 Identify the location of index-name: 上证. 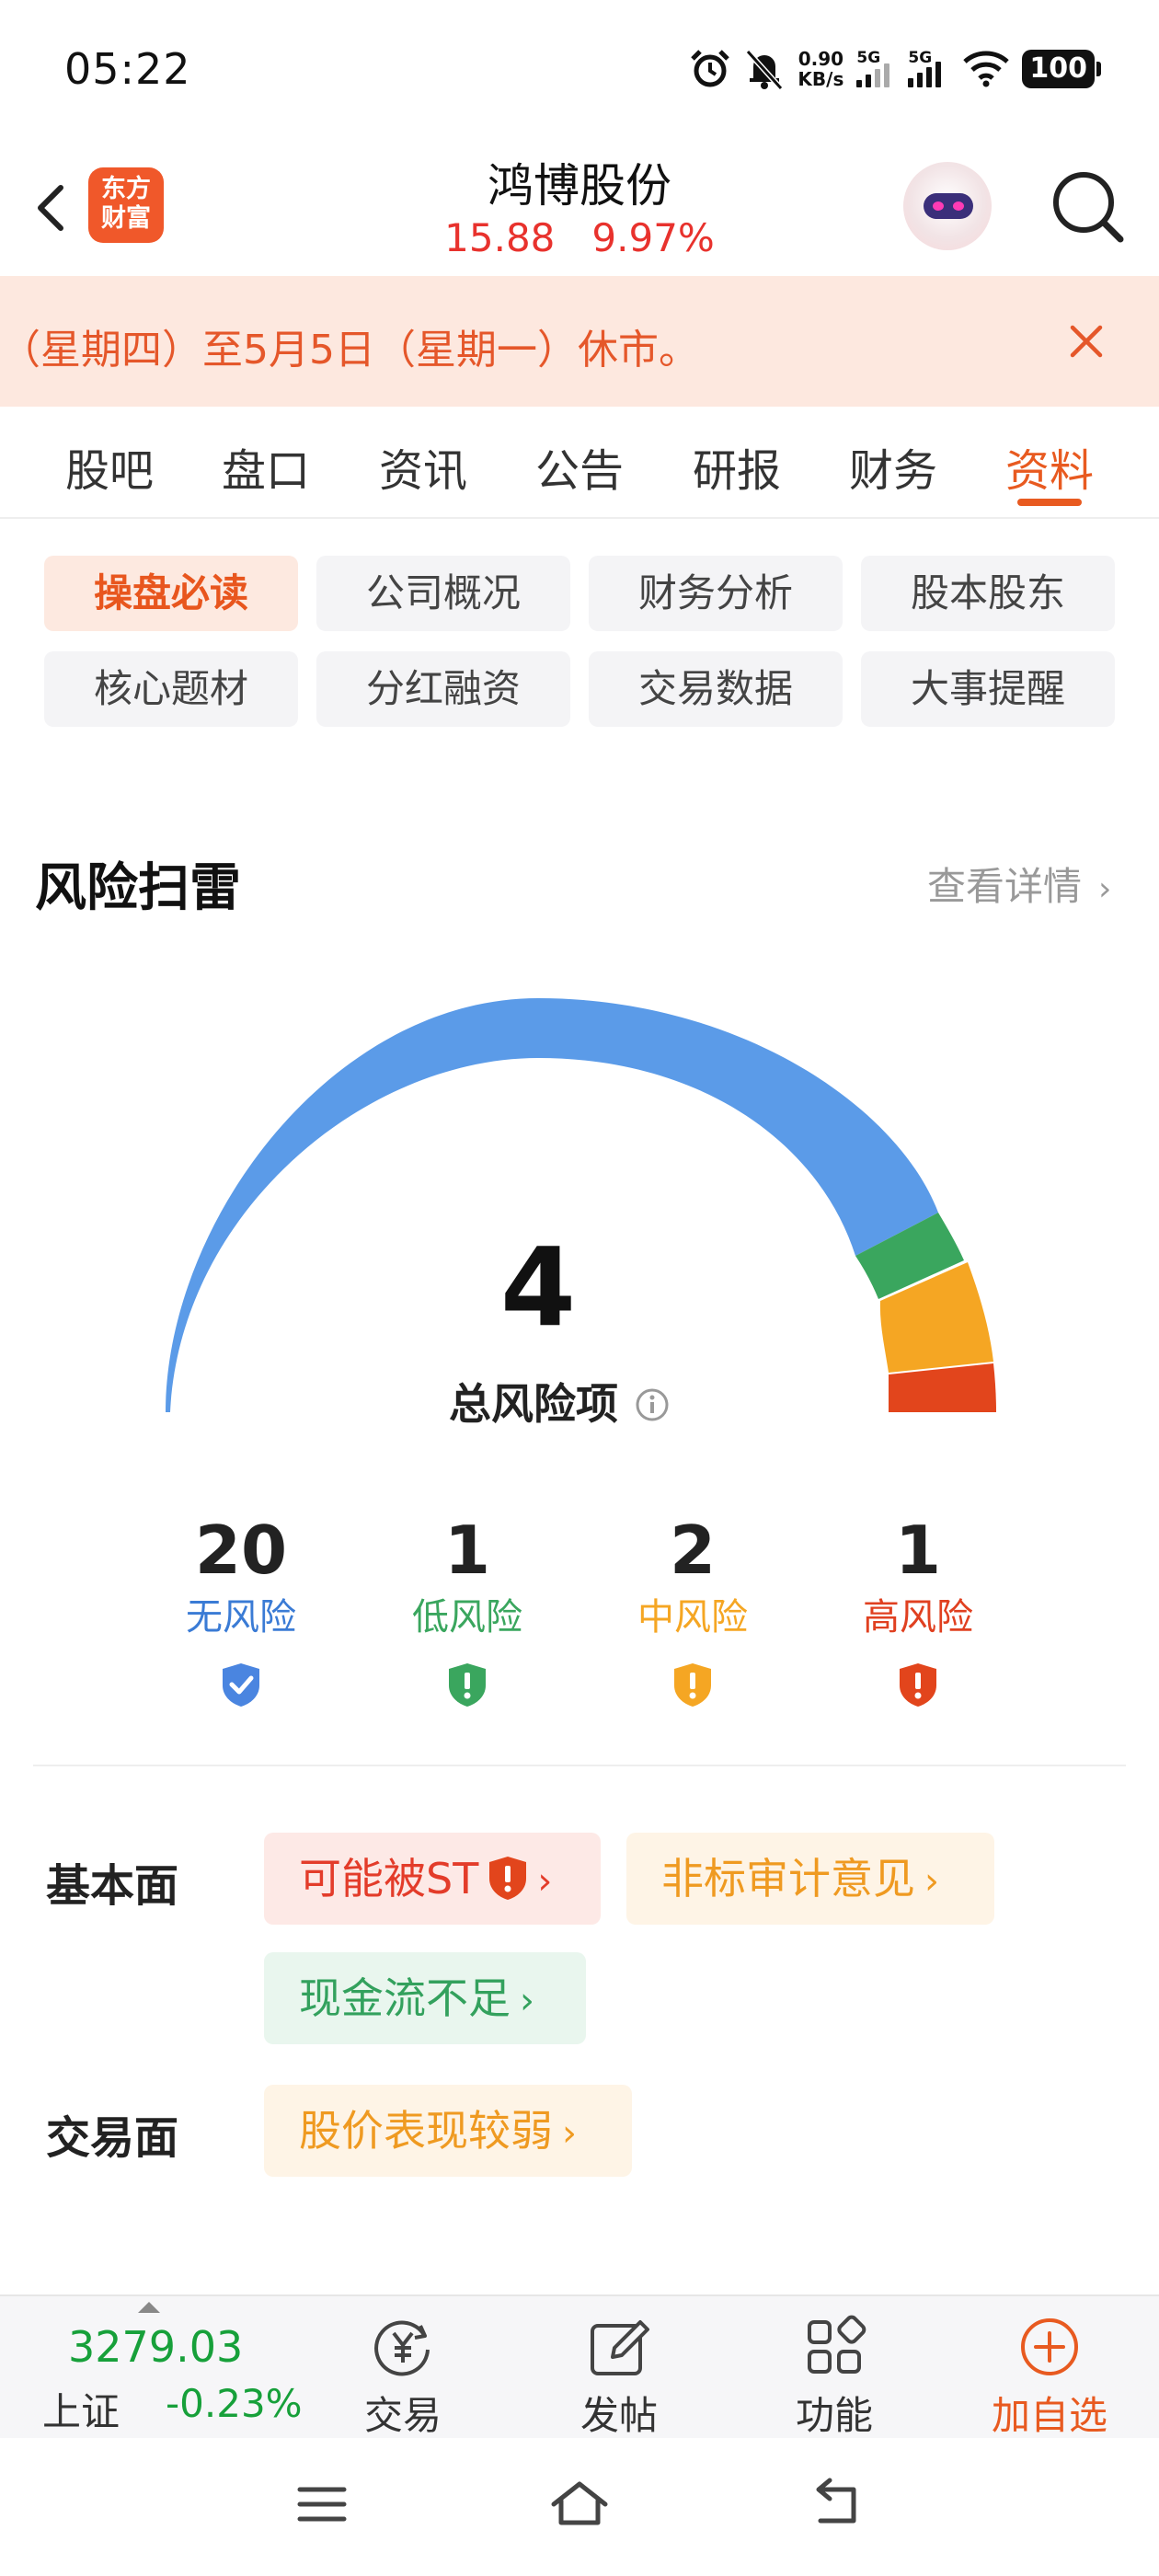
(81, 2409).